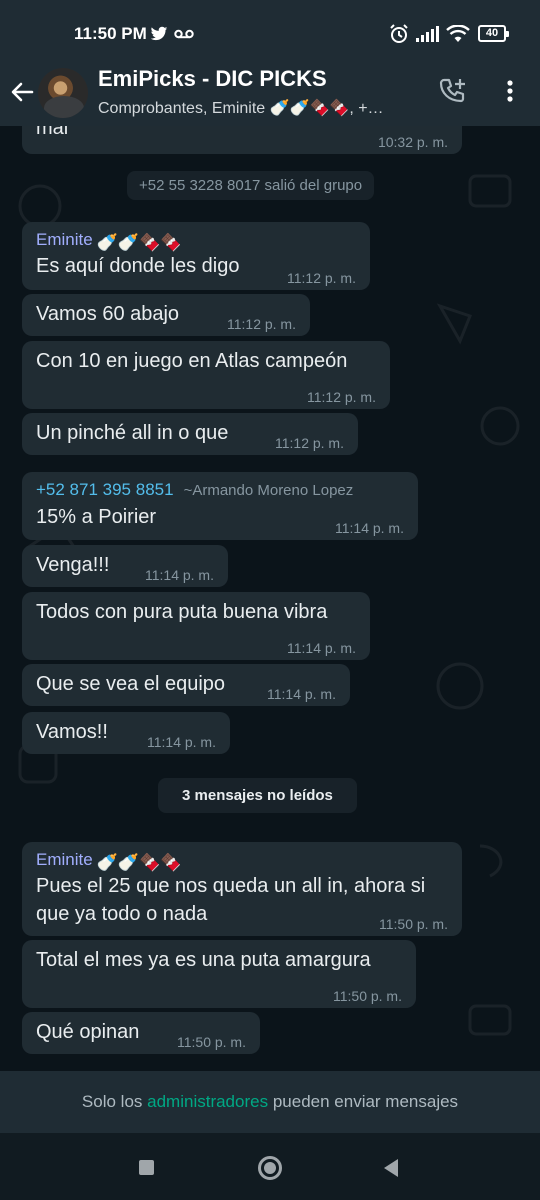  I want to click on message-bubble: Venga!!! 11:14 p. m., so click(125, 566).